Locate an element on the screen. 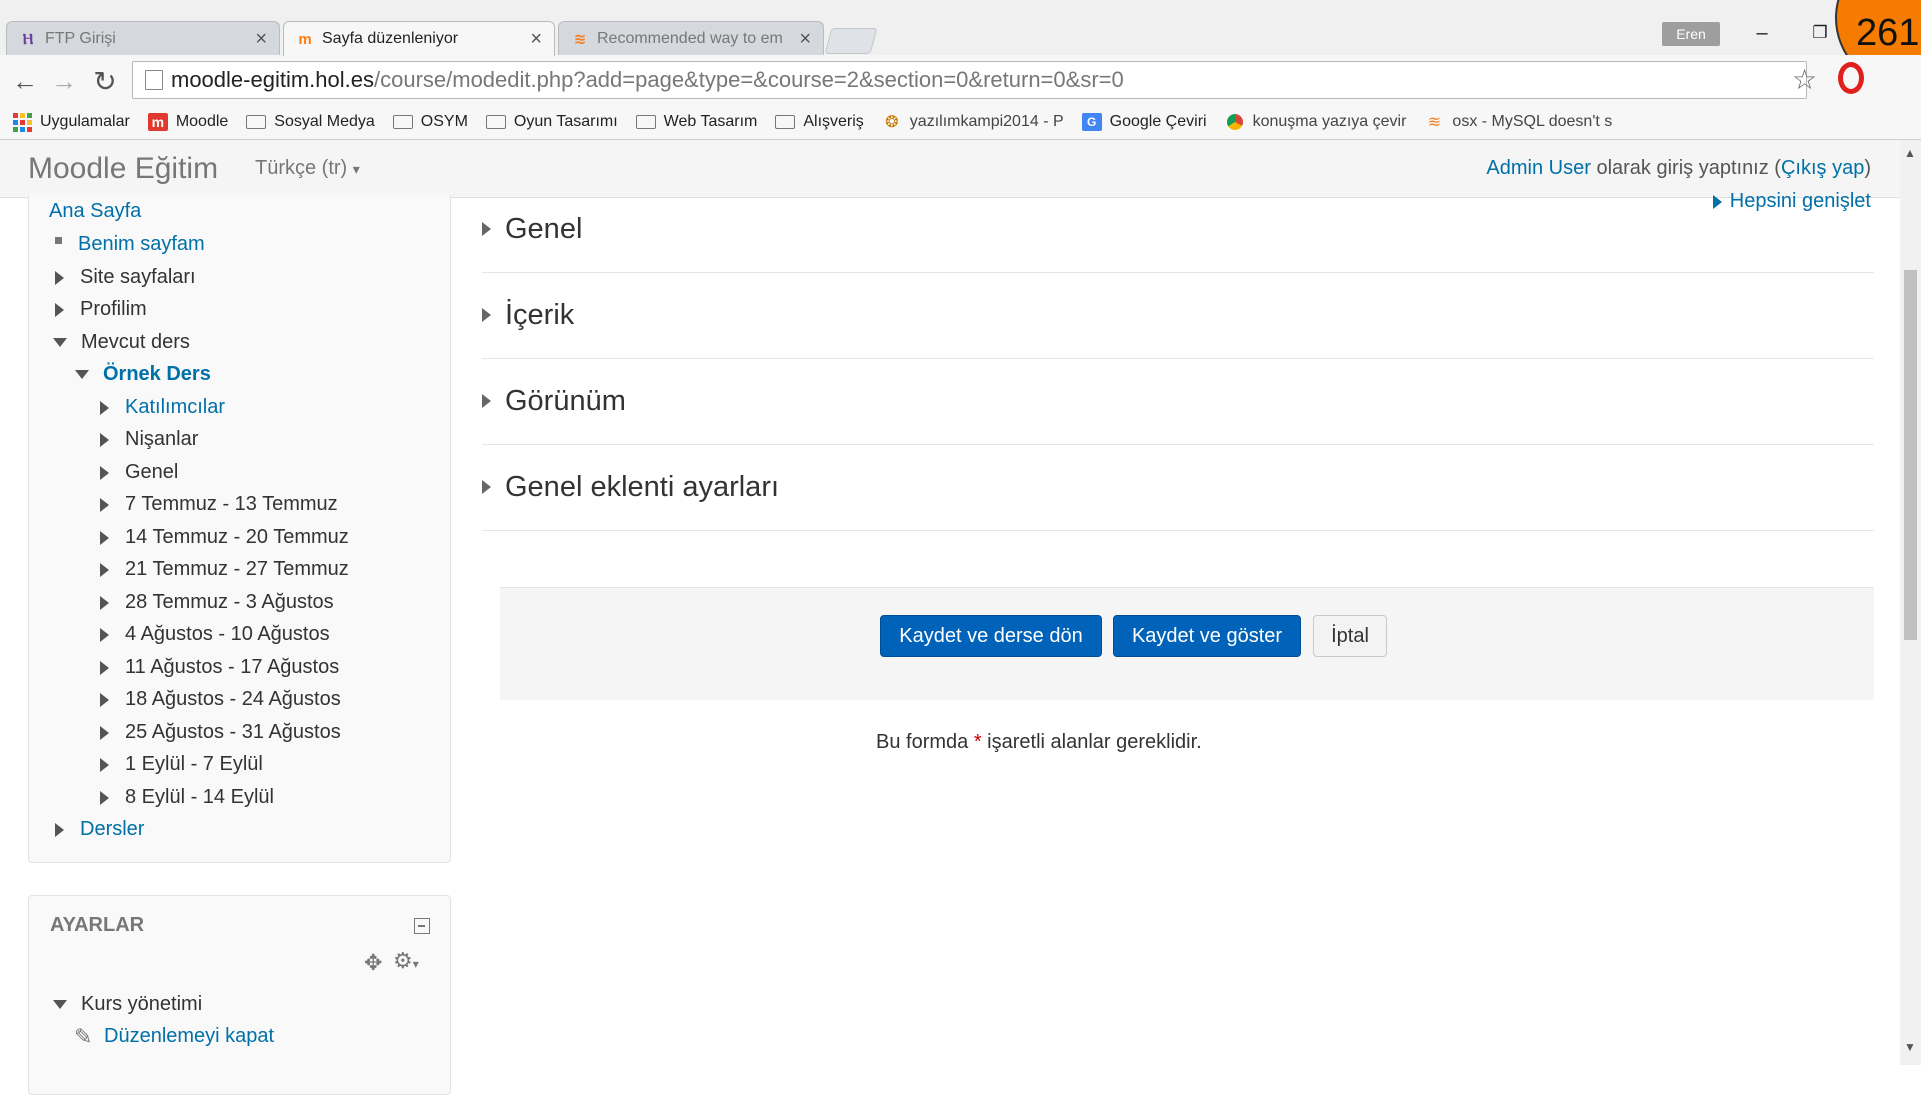 The height and width of the screenshot is (1095, 1921). pencil-icon: ✎ is located at coordinates (83, 1036).